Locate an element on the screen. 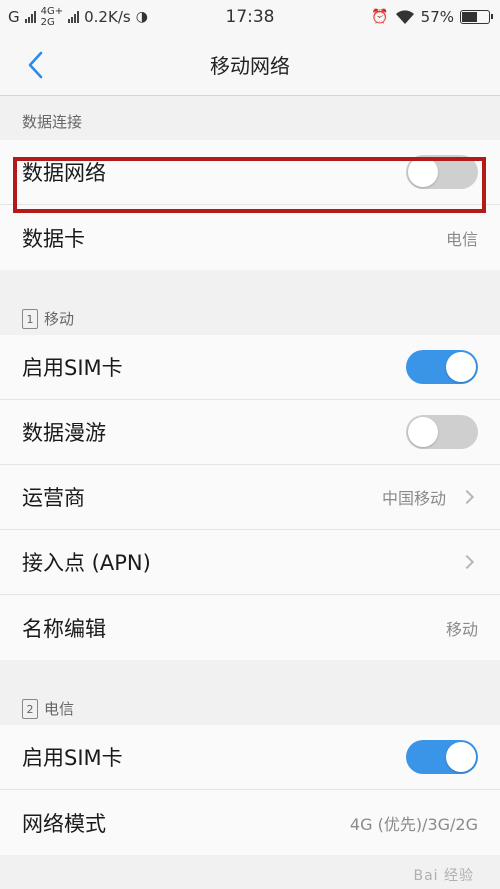  carrier-value-wrap: 中国移动 is located at coordinates (430, 497).